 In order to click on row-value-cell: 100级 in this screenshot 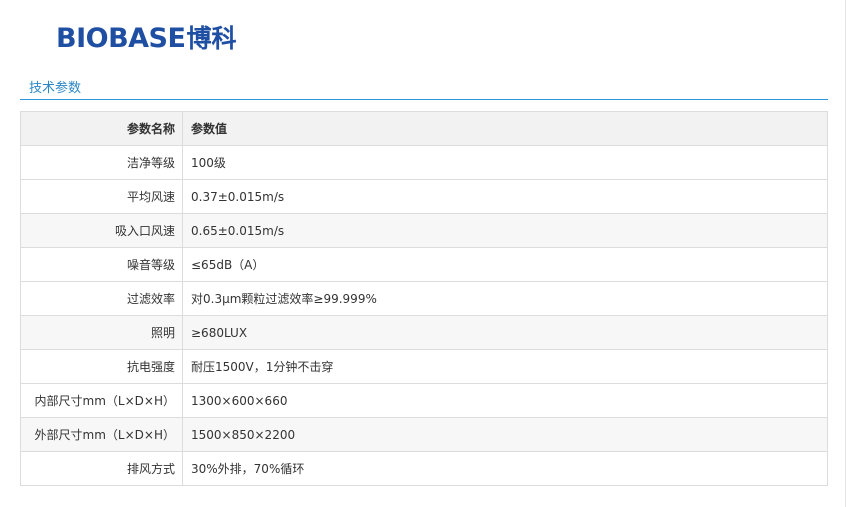, I will do `click(505, 162)`.